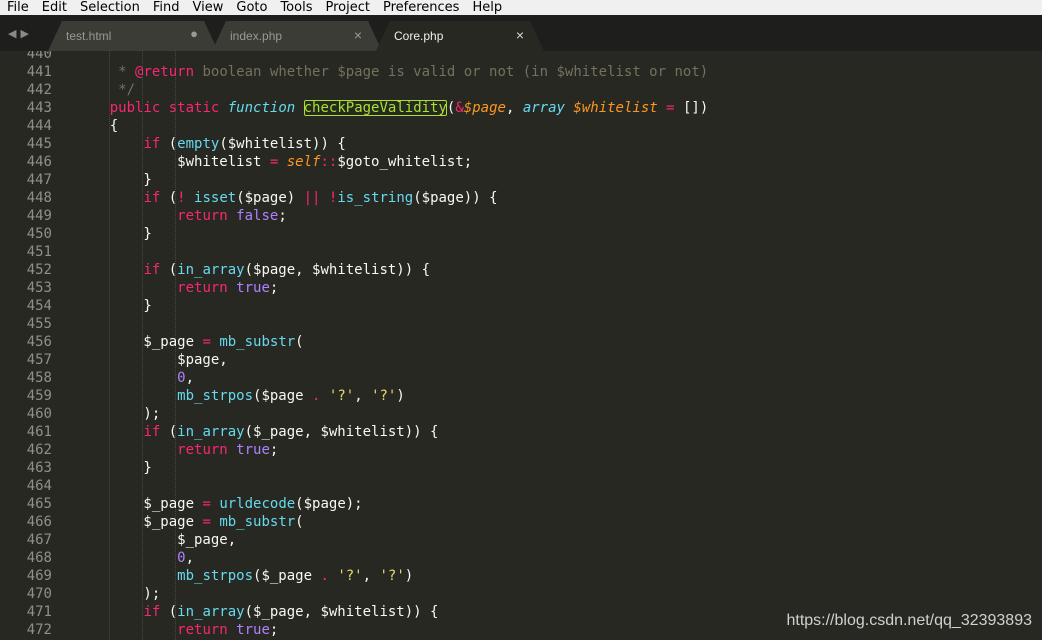 The width and height of the screenshot is (1042, 640). What do you see at coordinates (181, 378) in the screenshot?
I see `code-token: 0` at bounding box center [181, 378].